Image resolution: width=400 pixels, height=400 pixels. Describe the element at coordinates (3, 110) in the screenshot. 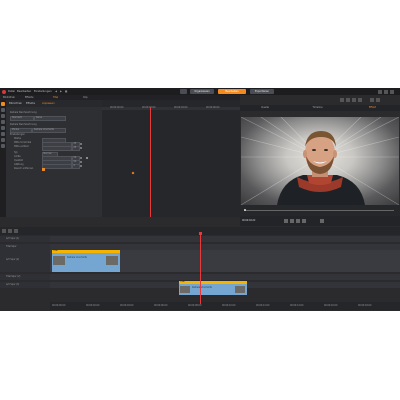

I see `color-icon` at that location.